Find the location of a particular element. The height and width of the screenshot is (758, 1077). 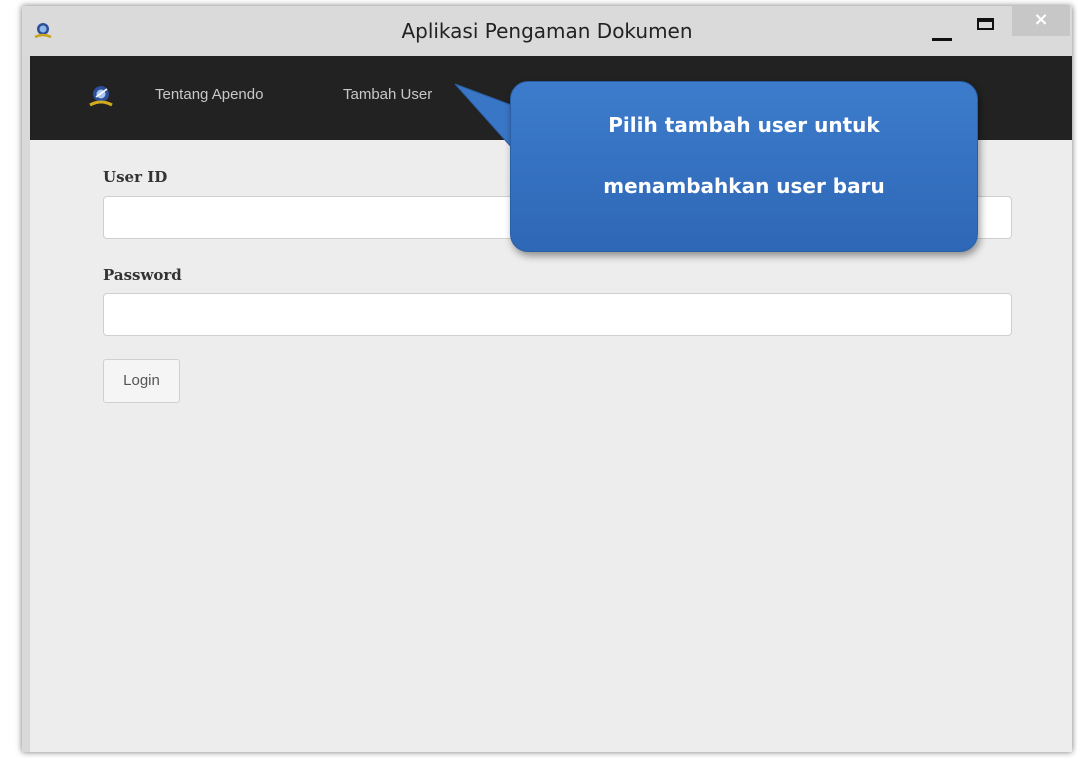

maximize-button is located at coordinates (987, 30).